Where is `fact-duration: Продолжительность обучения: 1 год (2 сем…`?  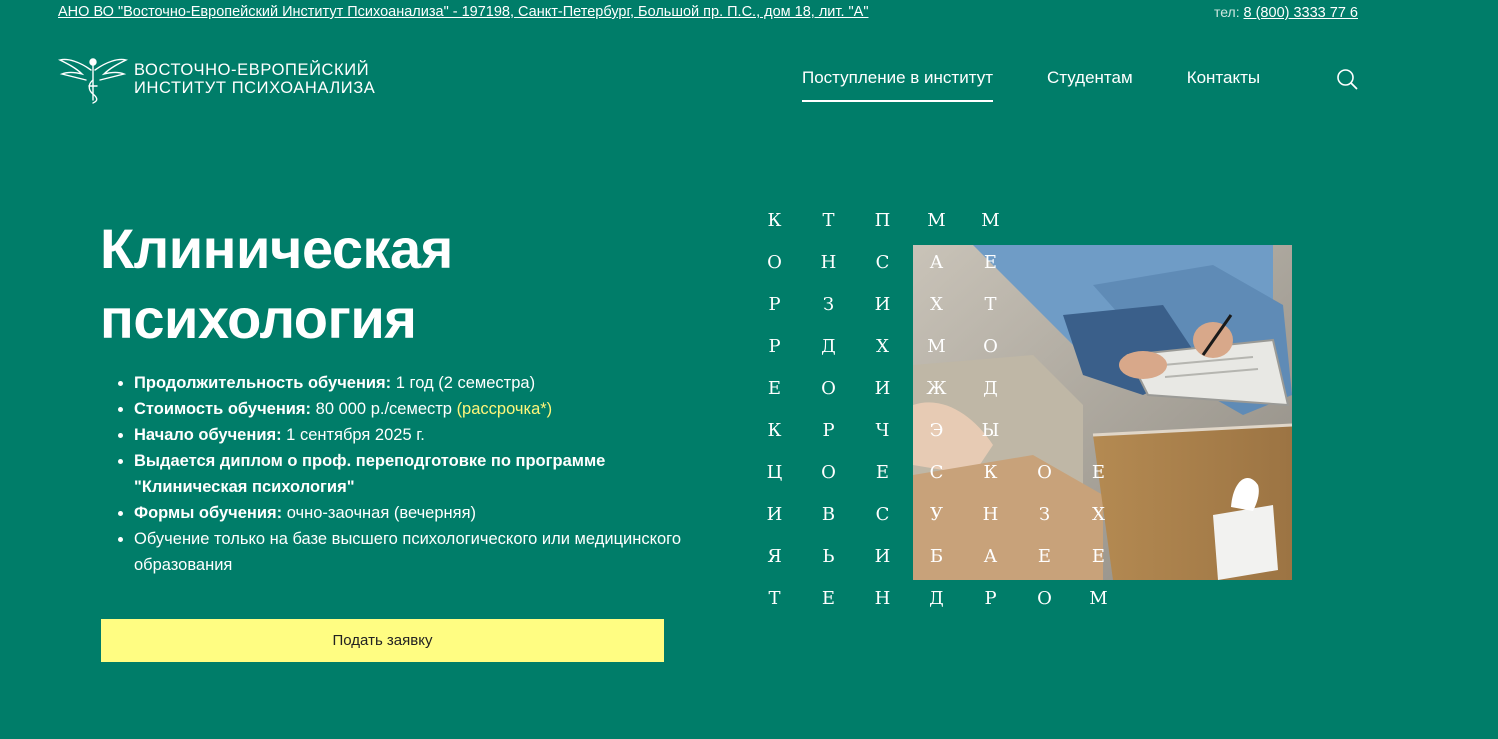 fact-duration: Продолжительность обучения: 1 год (2 сем… is located at coordinates (414, 383).